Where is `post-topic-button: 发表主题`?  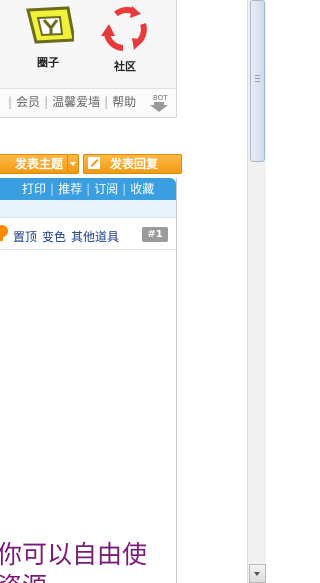 post-topic-button: 发表主题 is located at coordinates (34, 164).